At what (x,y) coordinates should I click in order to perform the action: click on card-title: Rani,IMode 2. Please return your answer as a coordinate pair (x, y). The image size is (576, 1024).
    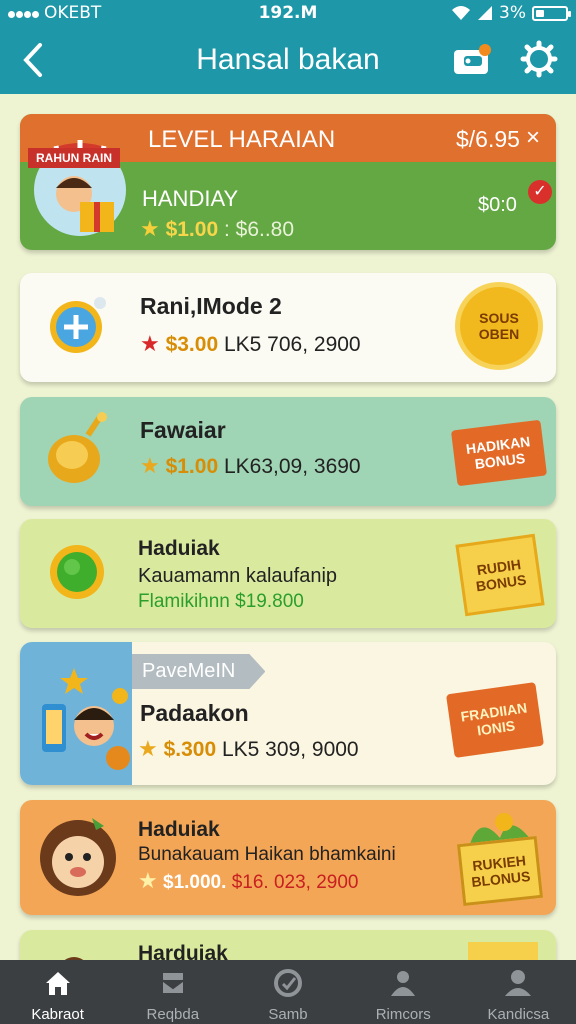
    Looking at the image, I should click on (211, 306).